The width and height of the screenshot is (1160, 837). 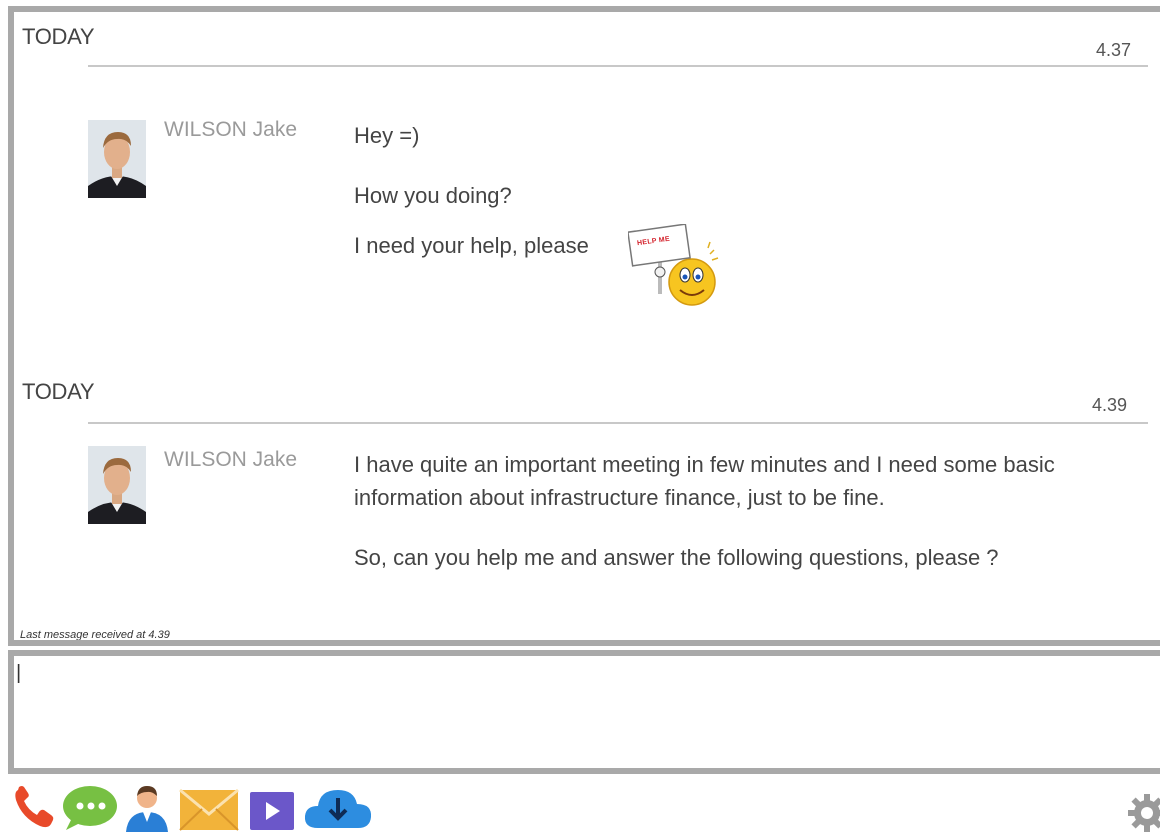 What do you see at coordinates (1114, 50) in the screenshot?
I see `message-time: 4.37` at bounding box center [1114, 50].